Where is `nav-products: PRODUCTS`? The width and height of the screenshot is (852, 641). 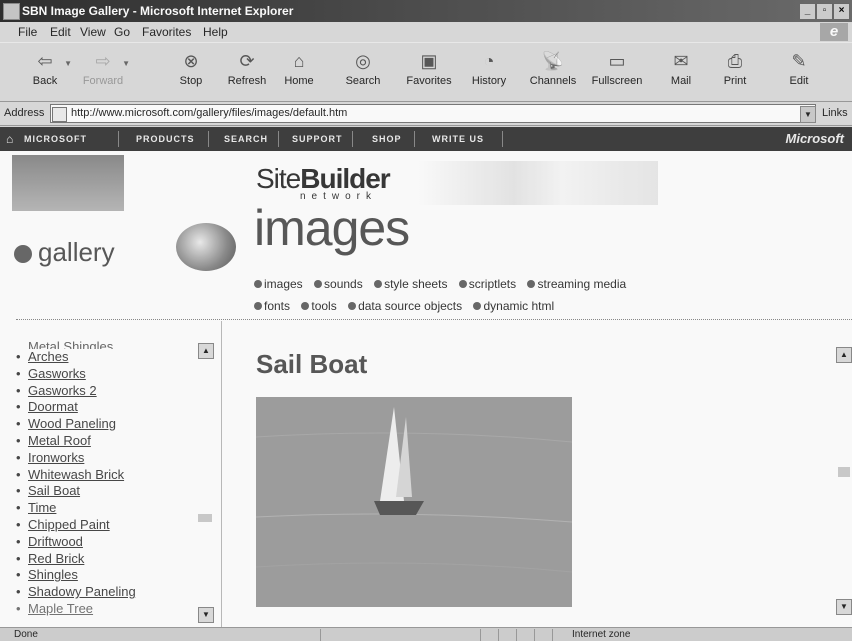
nav-products: PRODUCTS is located at coordinates (165, 139).